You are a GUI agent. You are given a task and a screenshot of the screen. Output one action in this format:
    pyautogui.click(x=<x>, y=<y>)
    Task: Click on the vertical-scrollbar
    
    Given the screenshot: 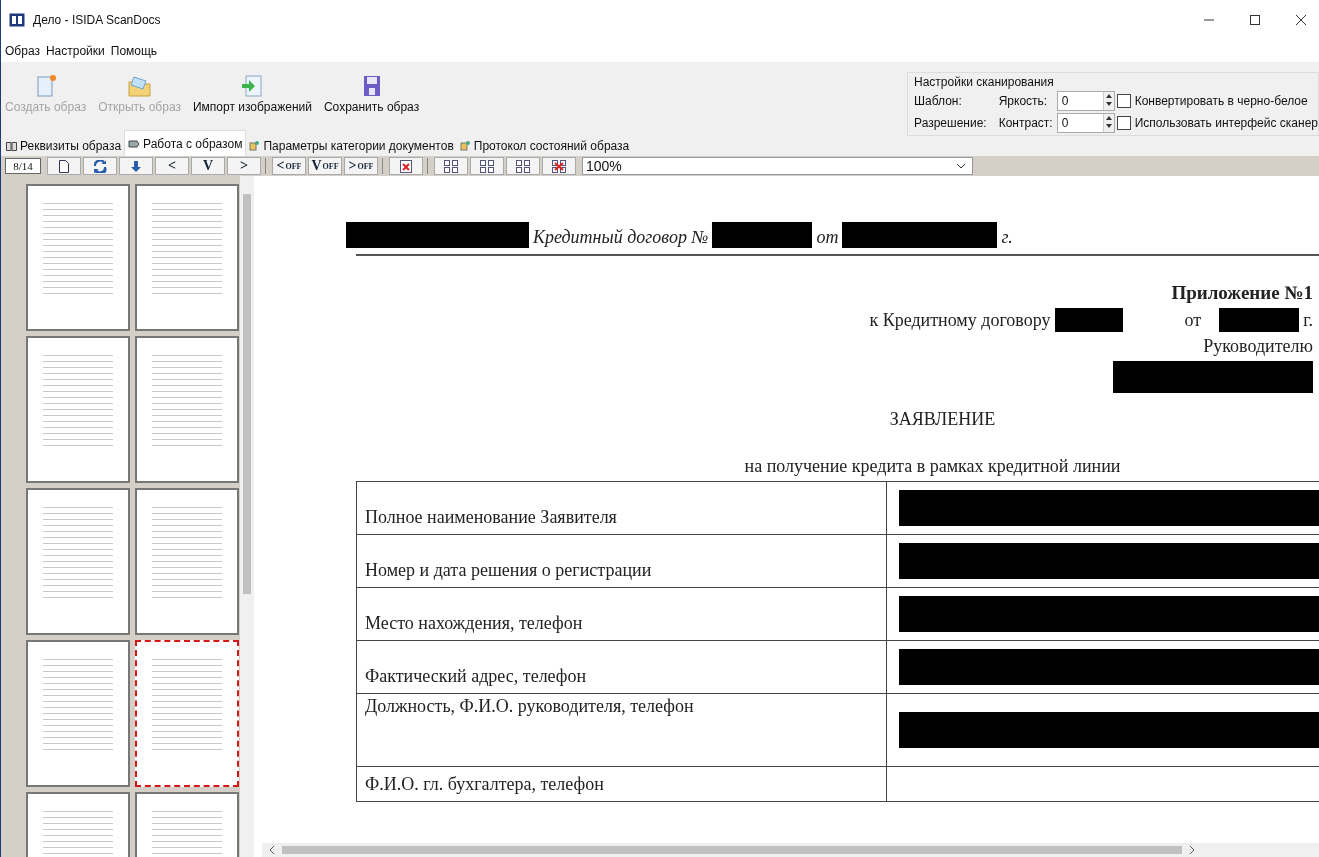 What is the action you would take?
    pyautogui.click(x=247, y=516)
    